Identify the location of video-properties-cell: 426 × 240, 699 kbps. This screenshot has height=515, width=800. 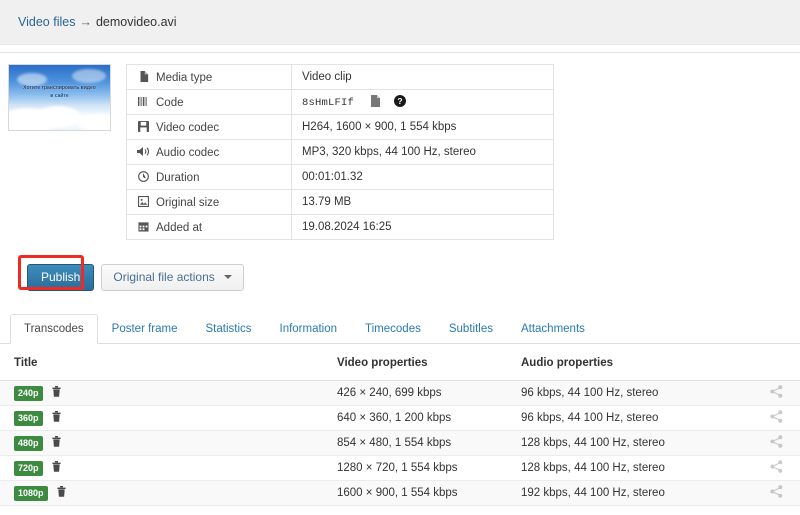
(429, 393).